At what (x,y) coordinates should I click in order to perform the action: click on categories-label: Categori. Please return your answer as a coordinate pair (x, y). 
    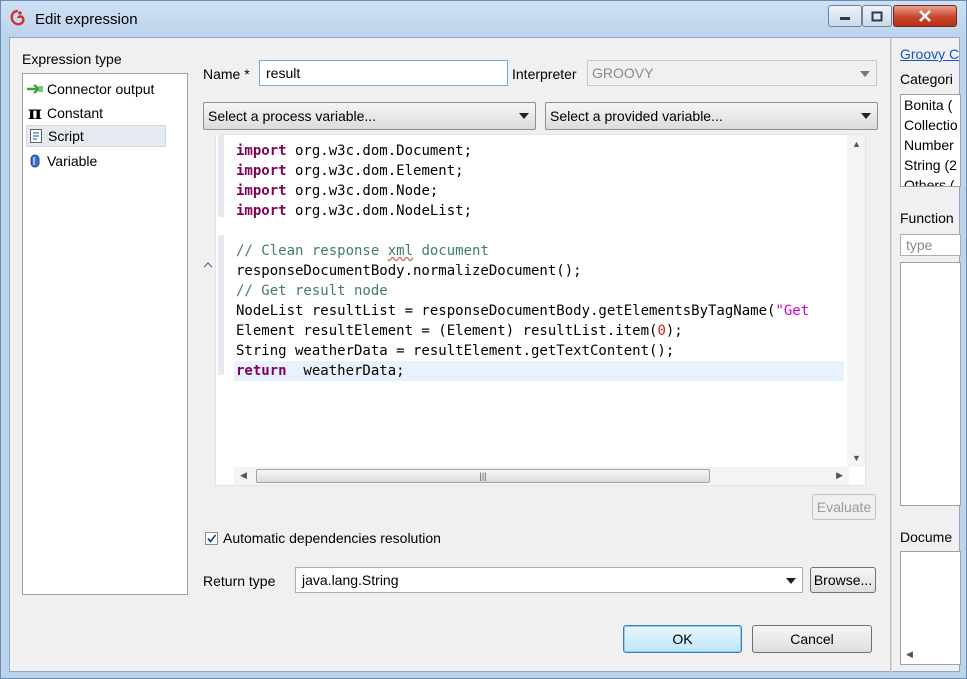
    Looking at the image, I should click on (926, 79).